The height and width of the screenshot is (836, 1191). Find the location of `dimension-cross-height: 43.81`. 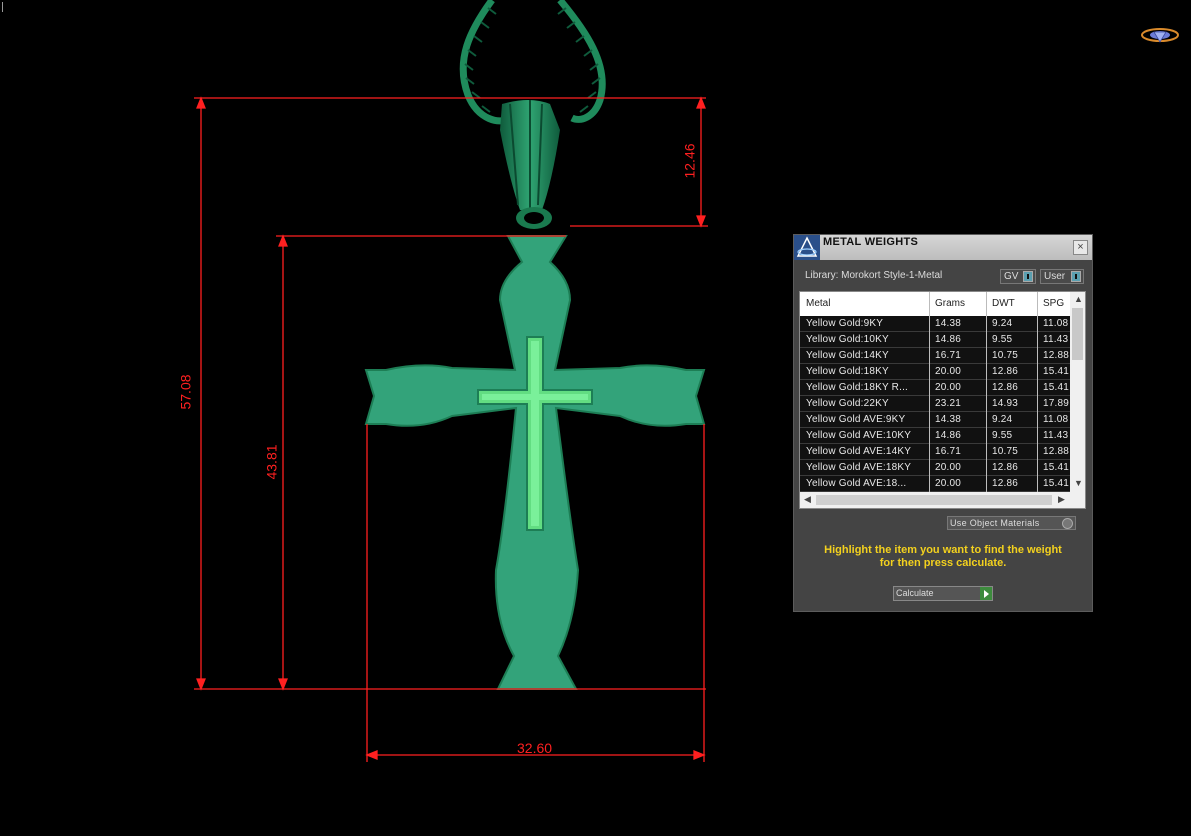

dimension-cross-height: 43.81 is located at coordinates (271, 462).